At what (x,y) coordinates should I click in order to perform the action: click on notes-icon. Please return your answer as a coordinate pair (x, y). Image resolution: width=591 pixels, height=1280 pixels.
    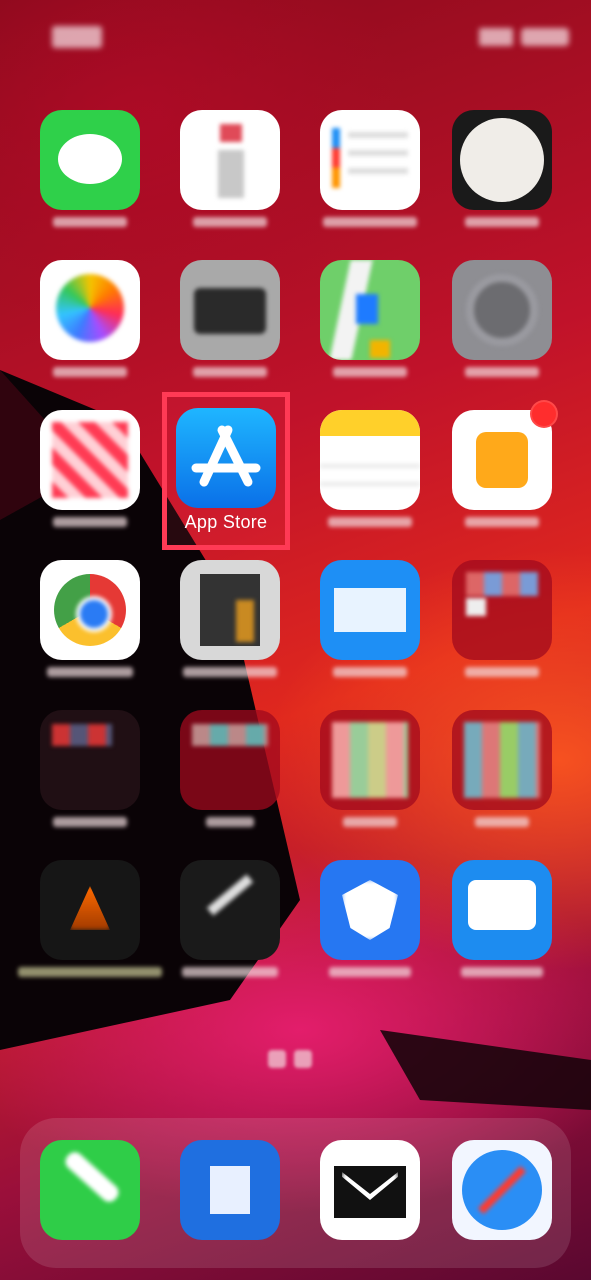
    Looking at the image, I should click on (370, 460).